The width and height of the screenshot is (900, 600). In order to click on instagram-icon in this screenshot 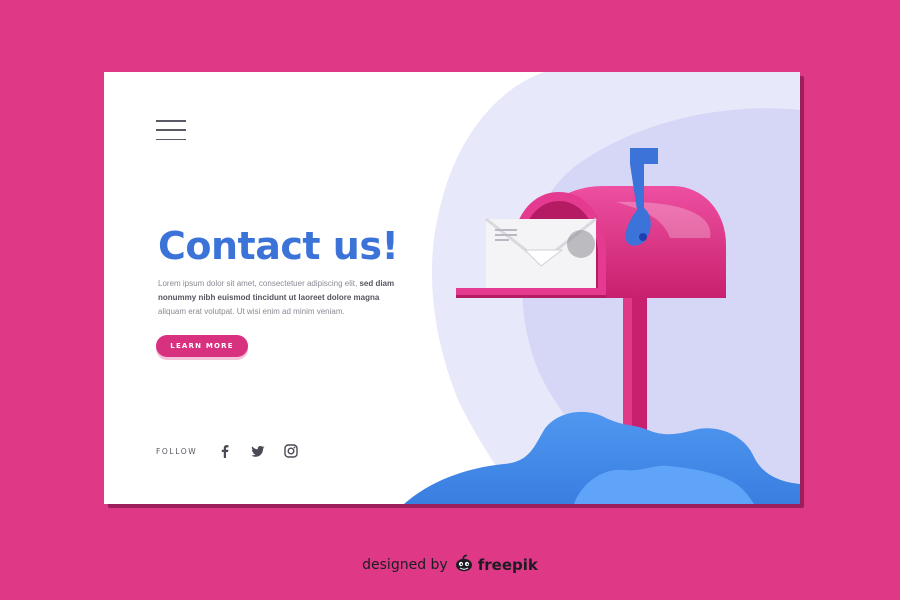, I will do `click(291, 451)`.